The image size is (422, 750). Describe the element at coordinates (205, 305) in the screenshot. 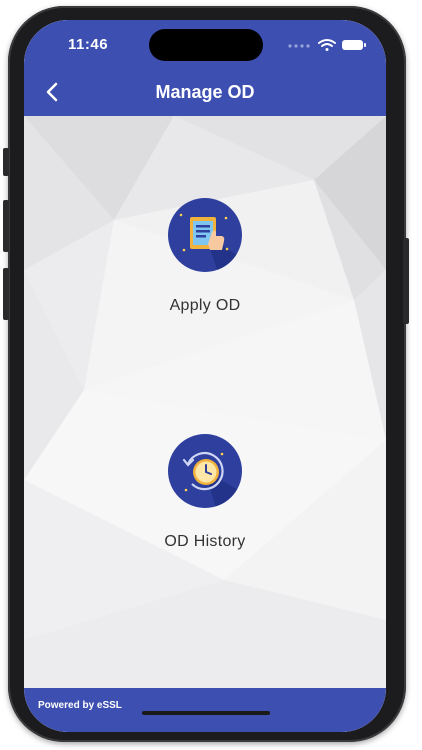

I see `apply-od-label: Apply OD` at that location.